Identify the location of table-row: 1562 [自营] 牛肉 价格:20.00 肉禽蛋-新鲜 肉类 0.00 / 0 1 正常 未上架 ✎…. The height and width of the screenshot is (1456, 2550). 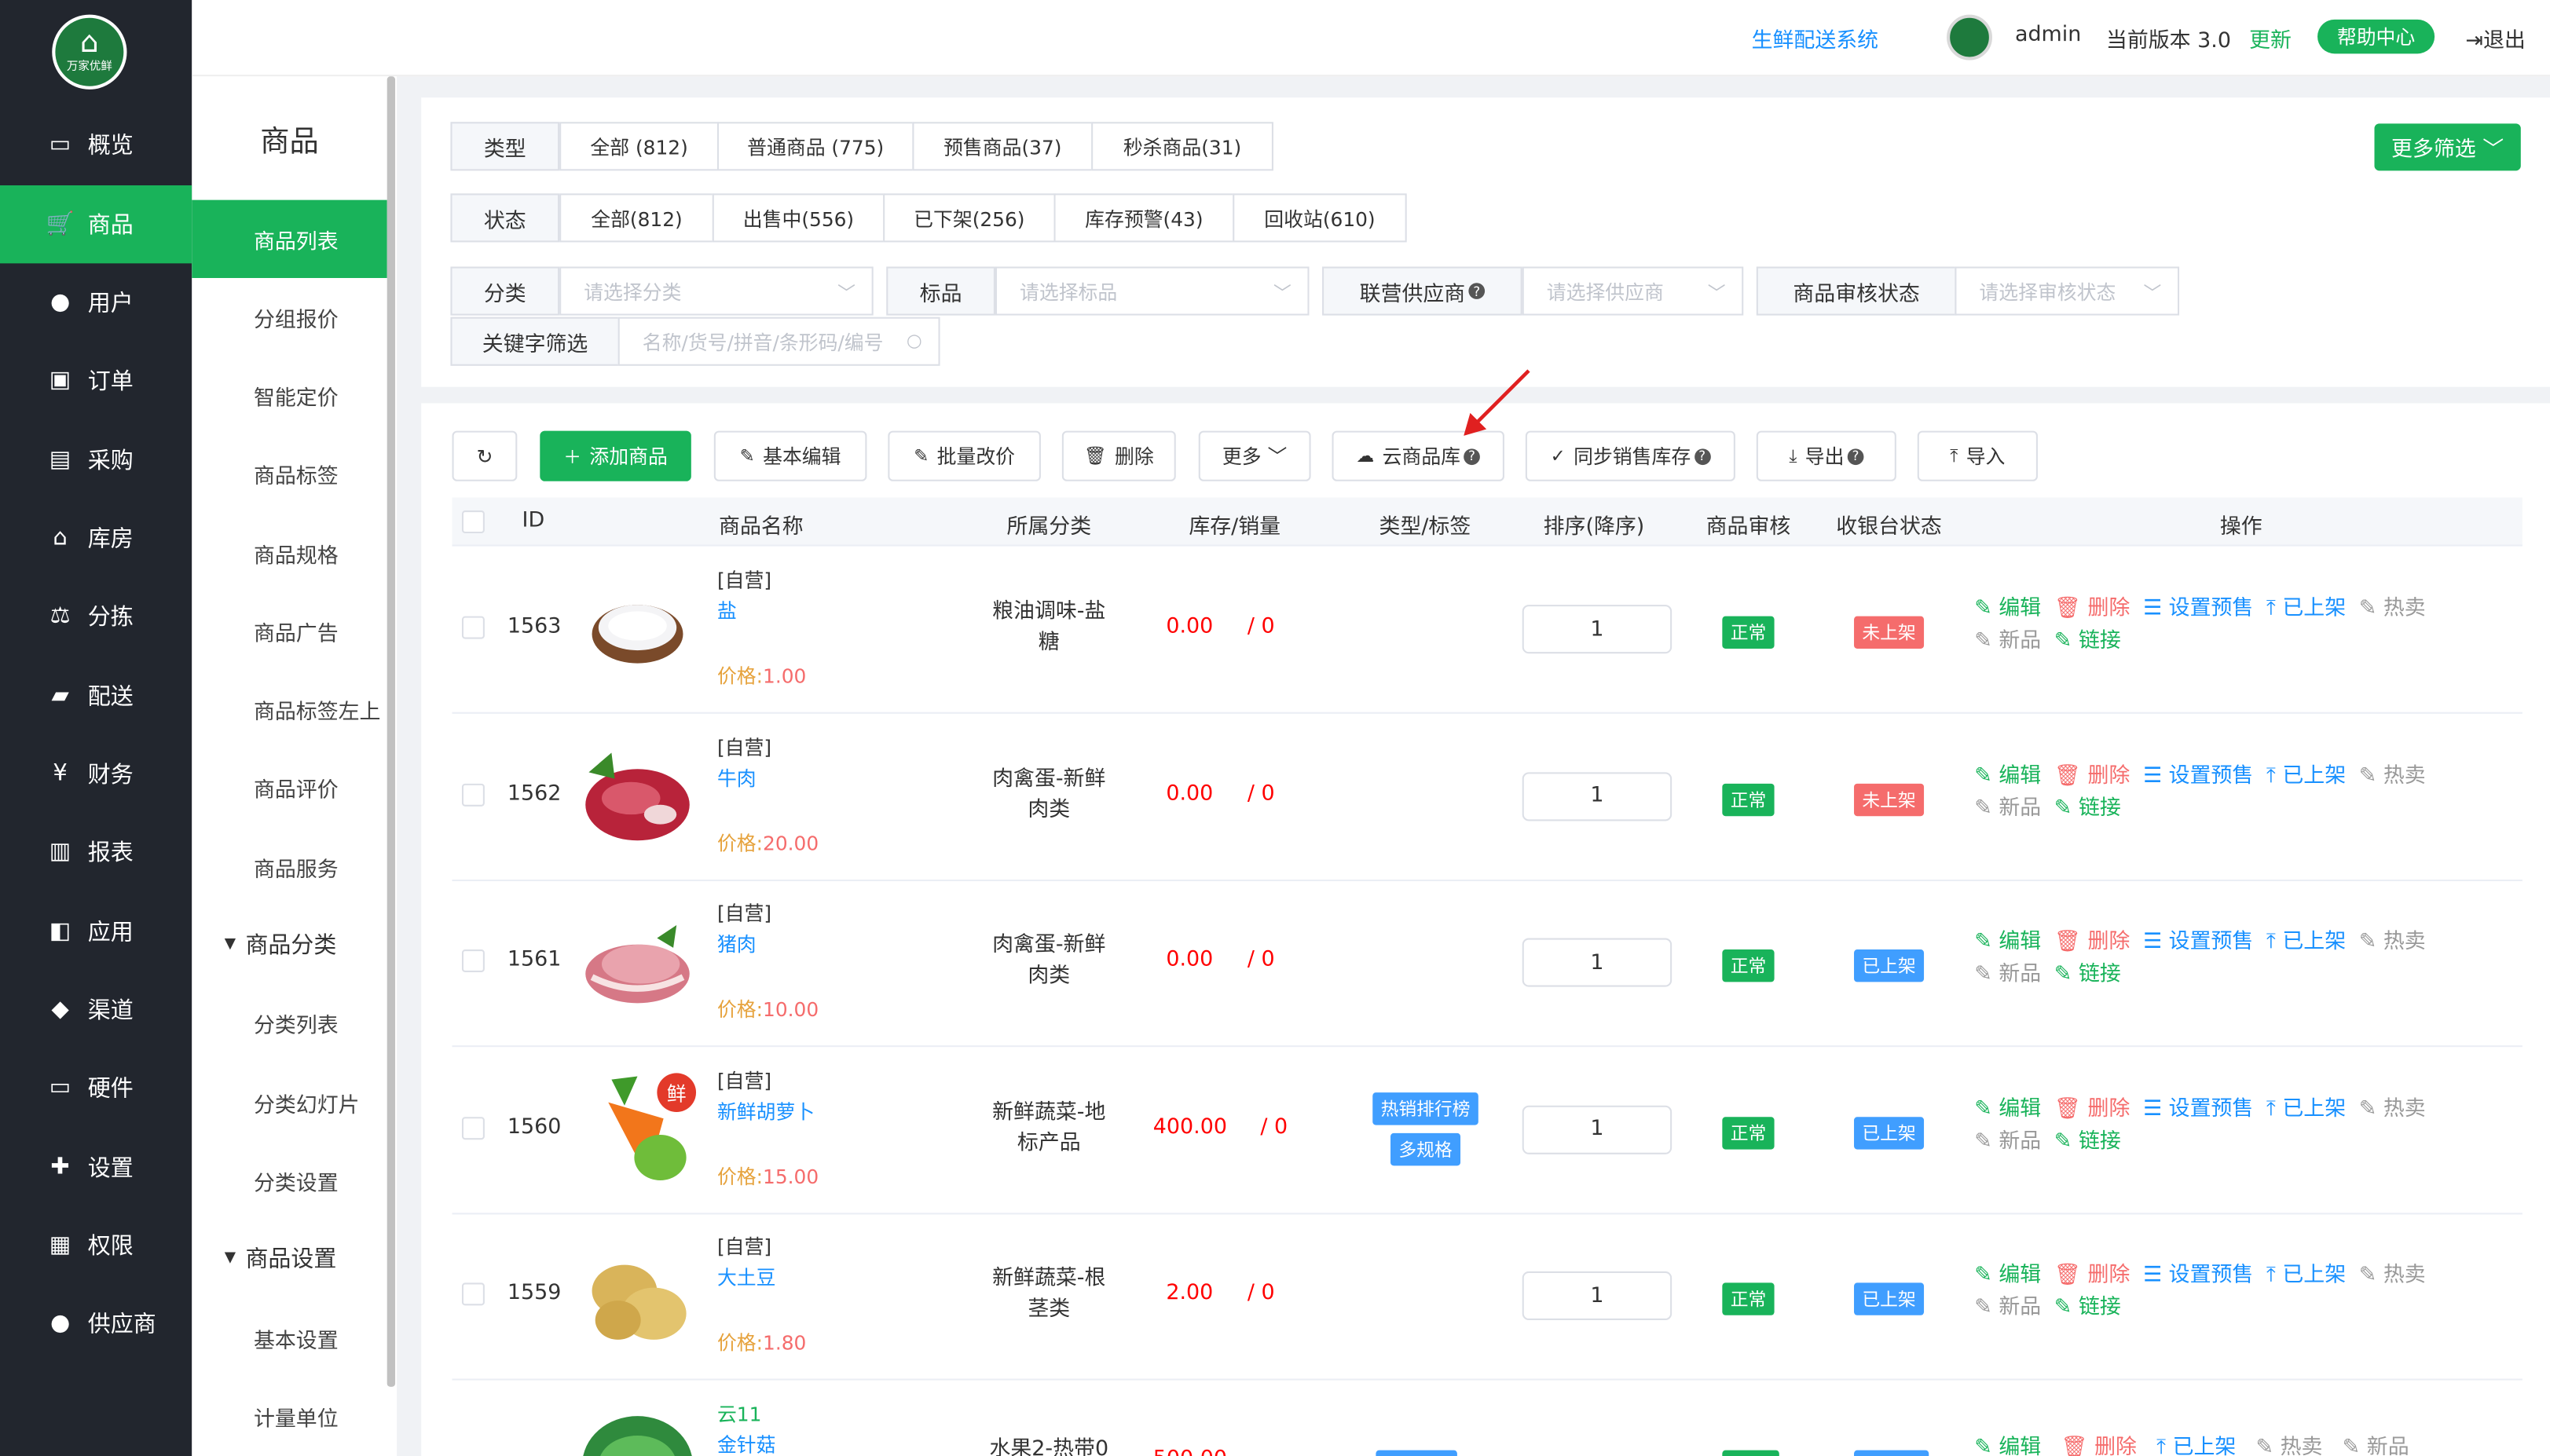
(1487, 797).